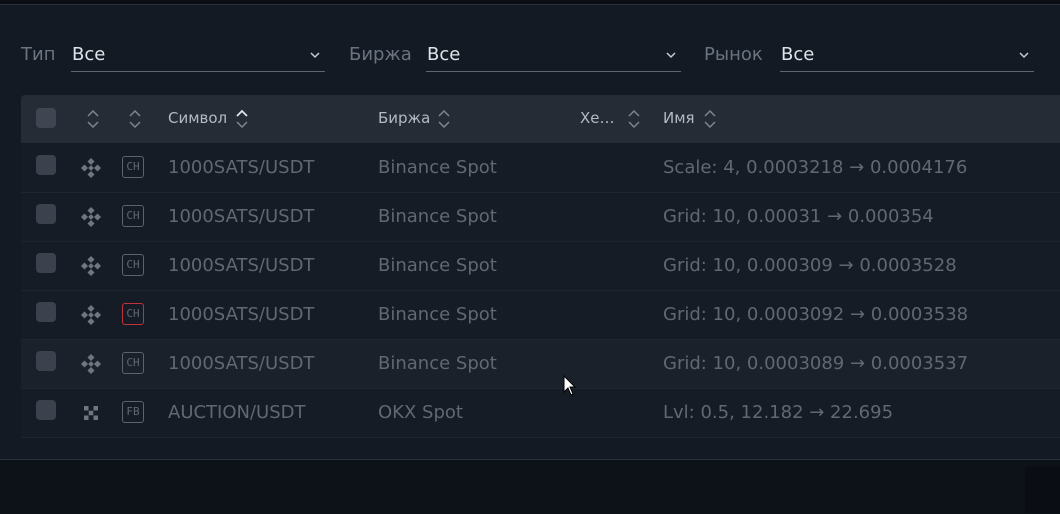 The image size is (1060, 514). I want to click on filter-exchange-select: Все, so click(553, 55).